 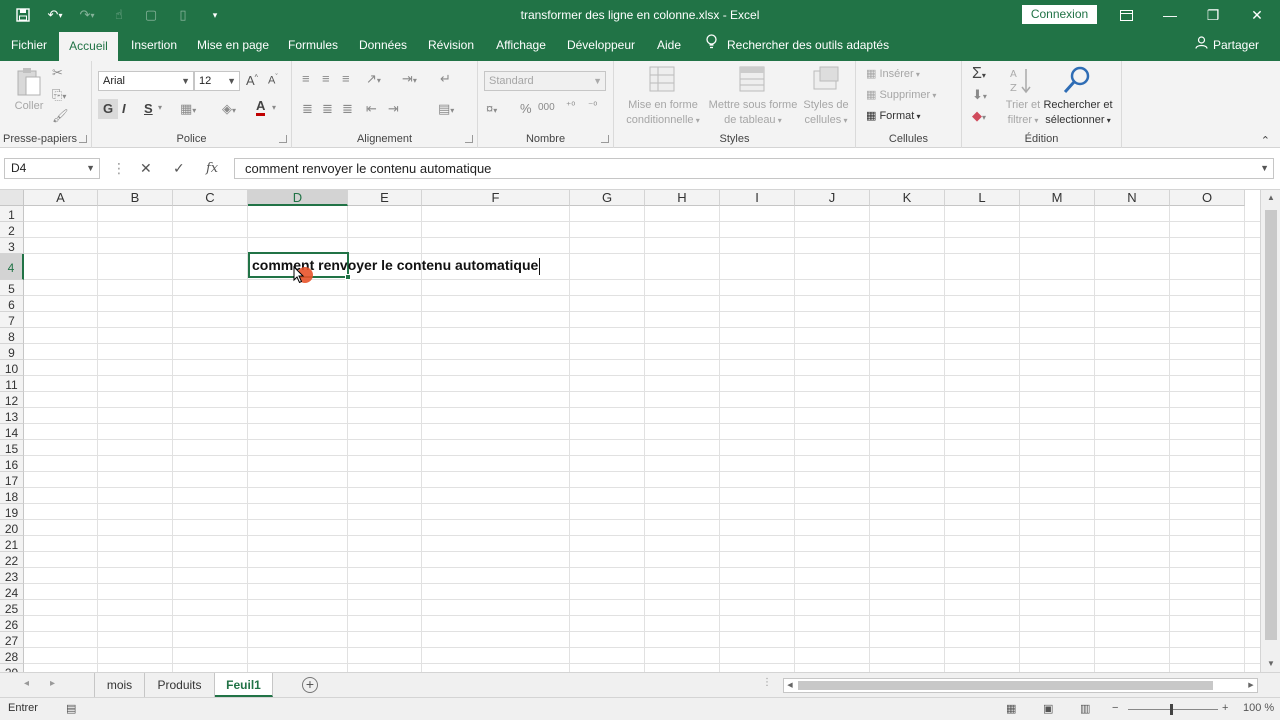 I want to click on row-header-3: 3, so click(x=12, y=246).